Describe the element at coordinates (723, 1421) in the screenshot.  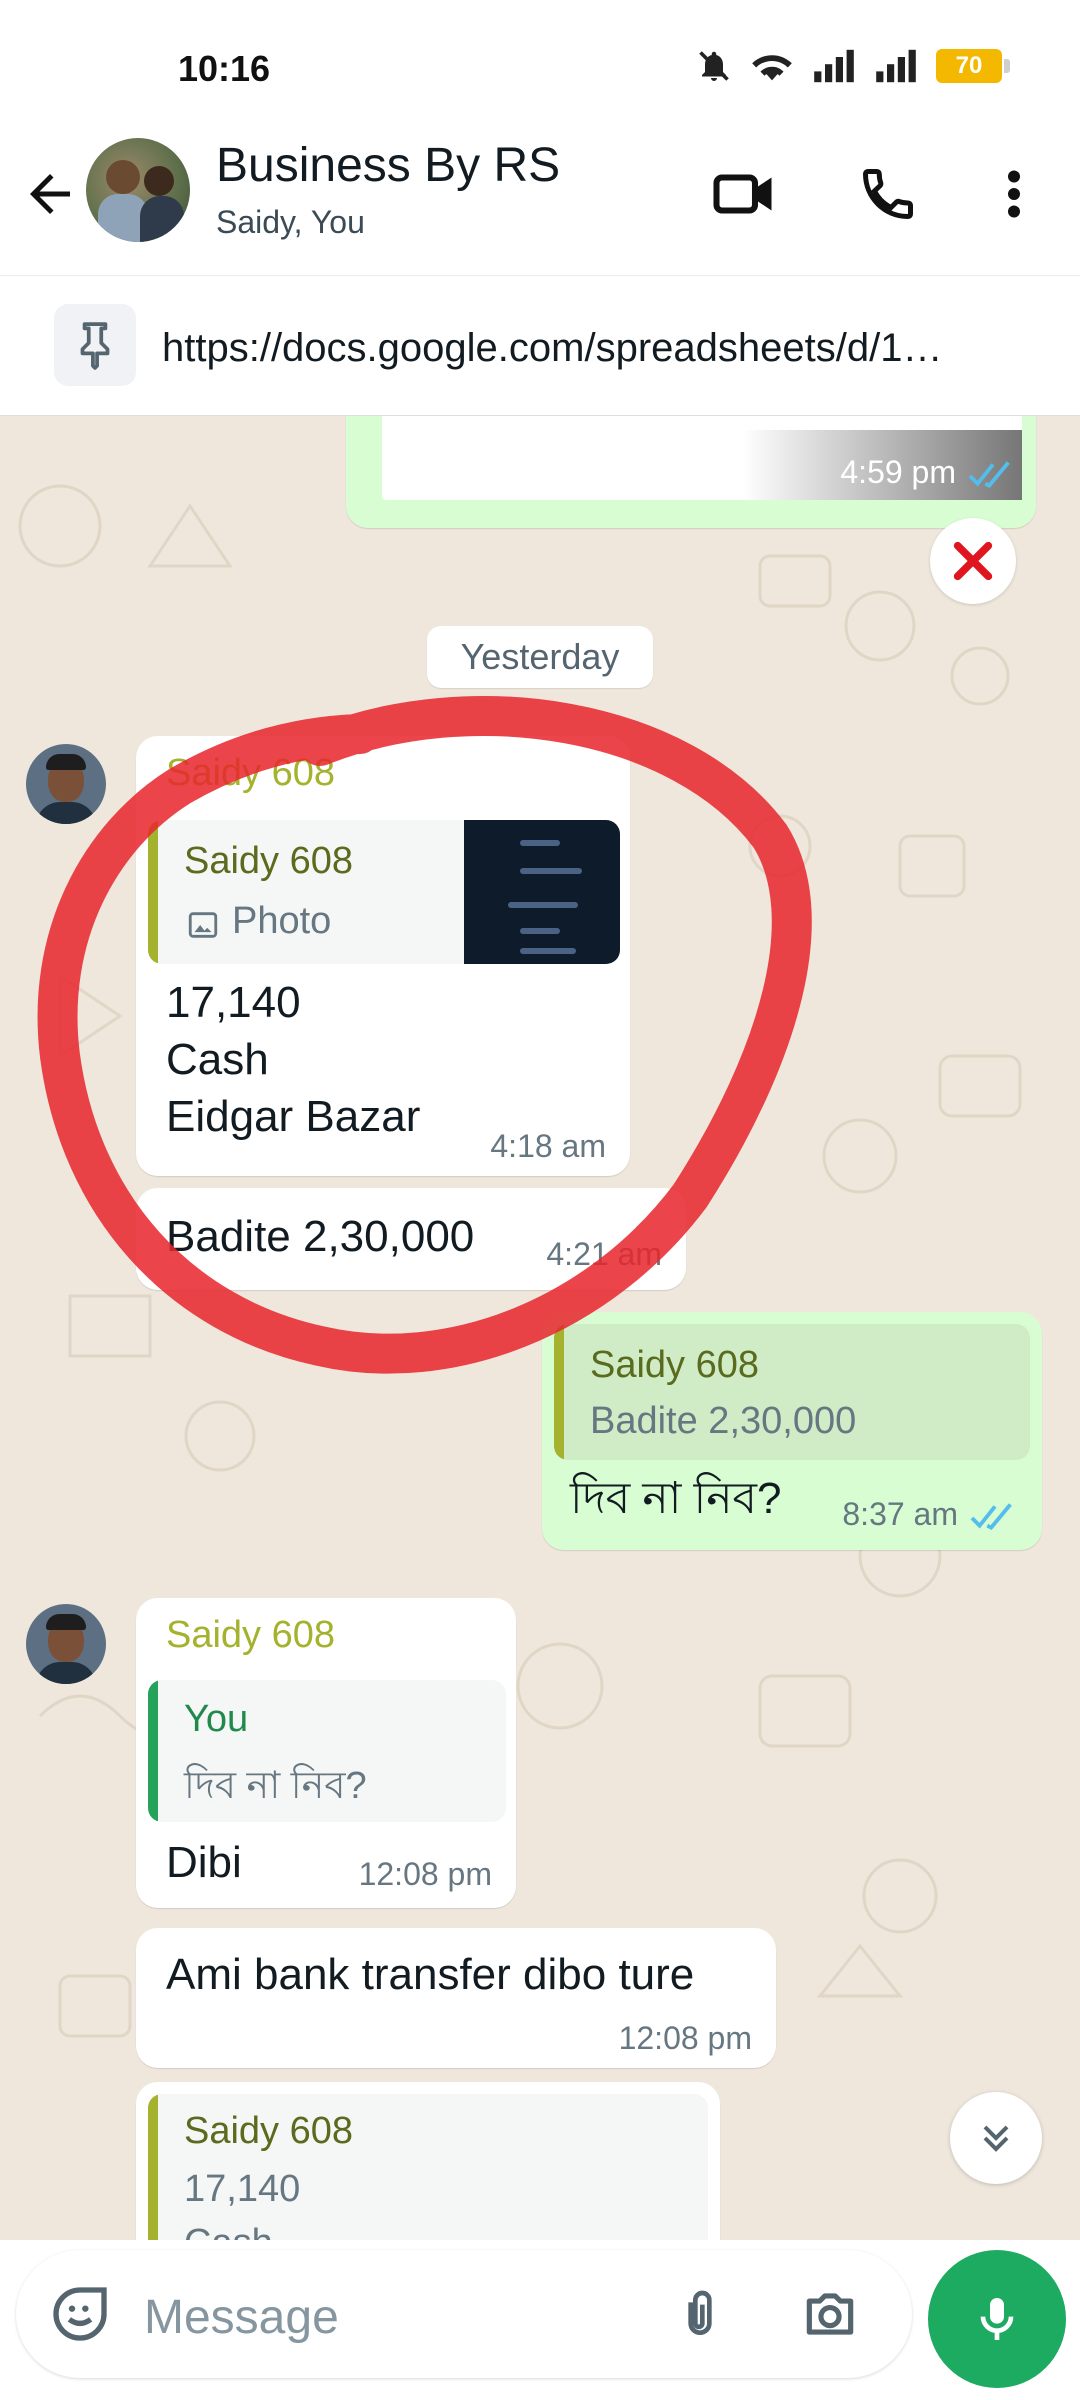
I see `quote-text: Badite 2,30,000` at that location.